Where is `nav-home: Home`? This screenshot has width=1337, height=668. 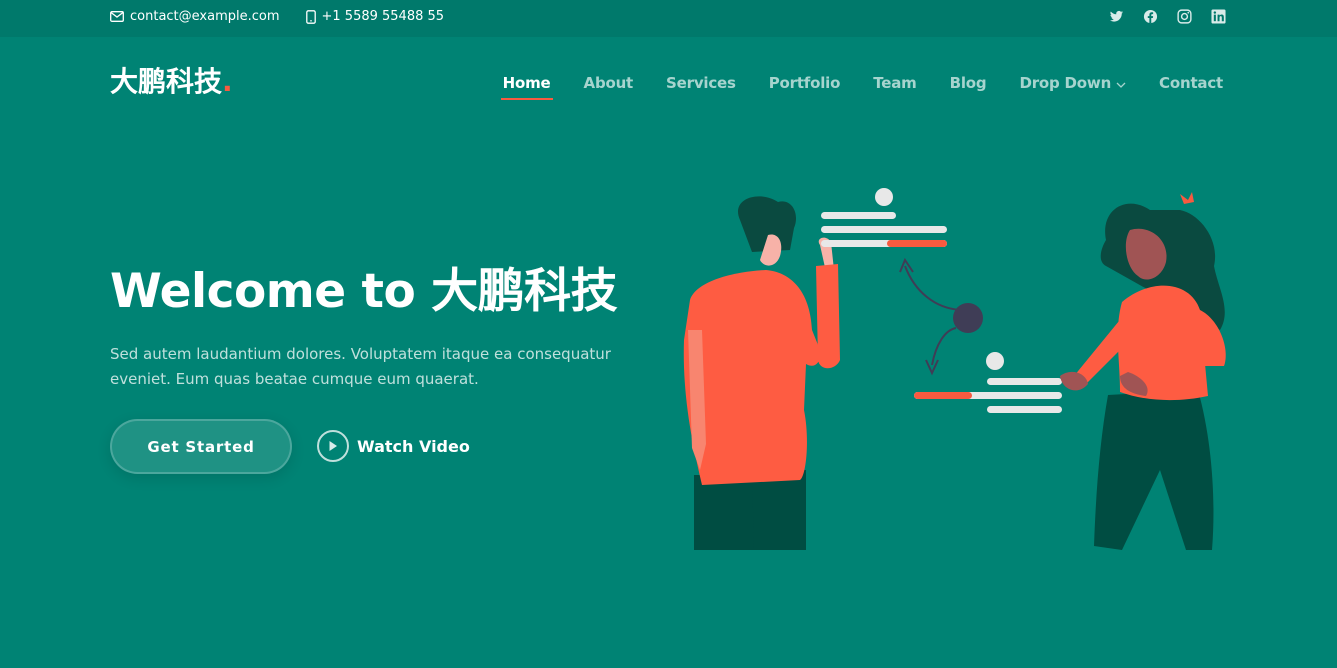 nav-home: Home is located at coordinates (526, 86).